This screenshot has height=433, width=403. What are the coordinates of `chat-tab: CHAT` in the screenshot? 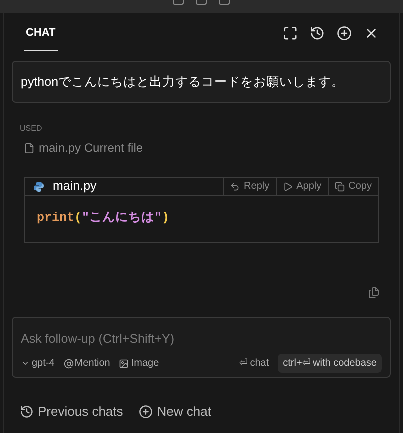 It's located at (41, 37).